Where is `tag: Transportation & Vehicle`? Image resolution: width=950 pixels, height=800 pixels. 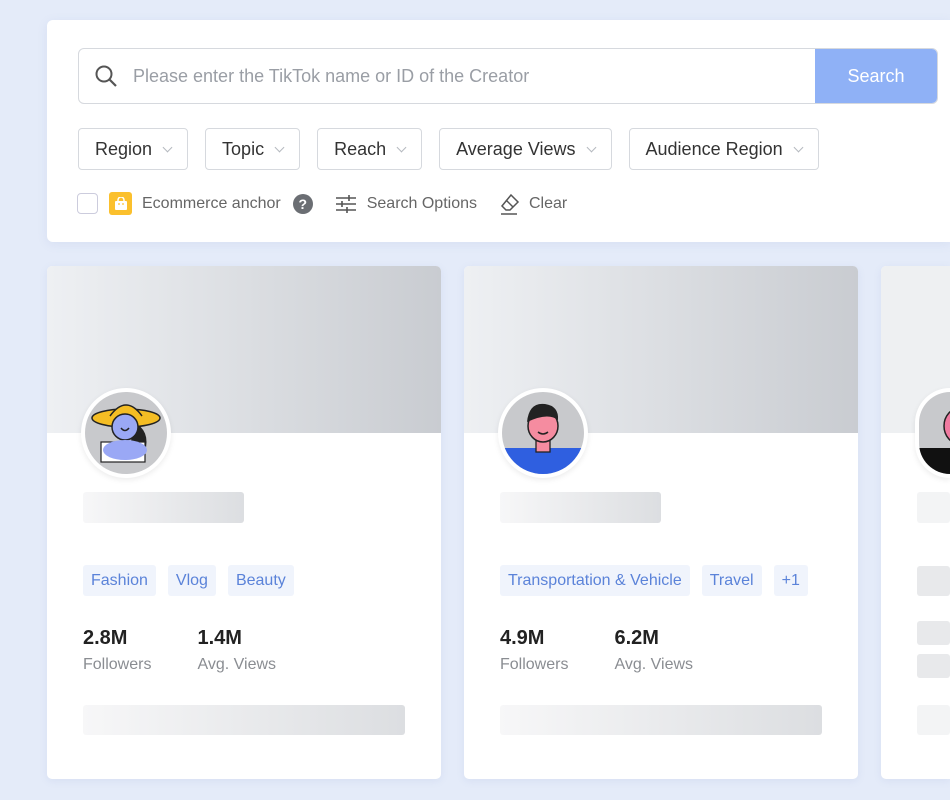
tag: Transportation & Vehicle is located at coordinates (595, 580).